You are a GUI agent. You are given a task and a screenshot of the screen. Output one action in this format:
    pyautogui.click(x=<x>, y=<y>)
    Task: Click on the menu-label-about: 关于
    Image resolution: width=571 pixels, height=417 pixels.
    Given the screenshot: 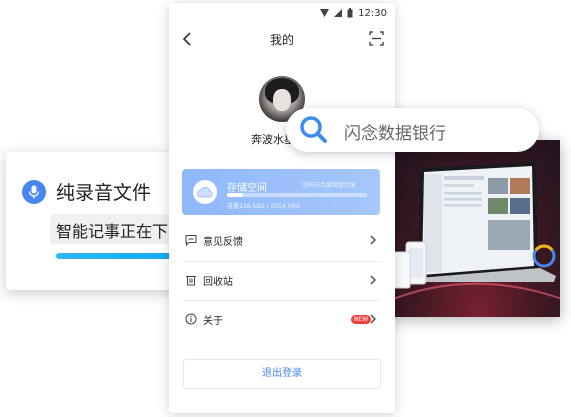 What is the action you would take?
    pyautogui.click(x=213, y=321)
    